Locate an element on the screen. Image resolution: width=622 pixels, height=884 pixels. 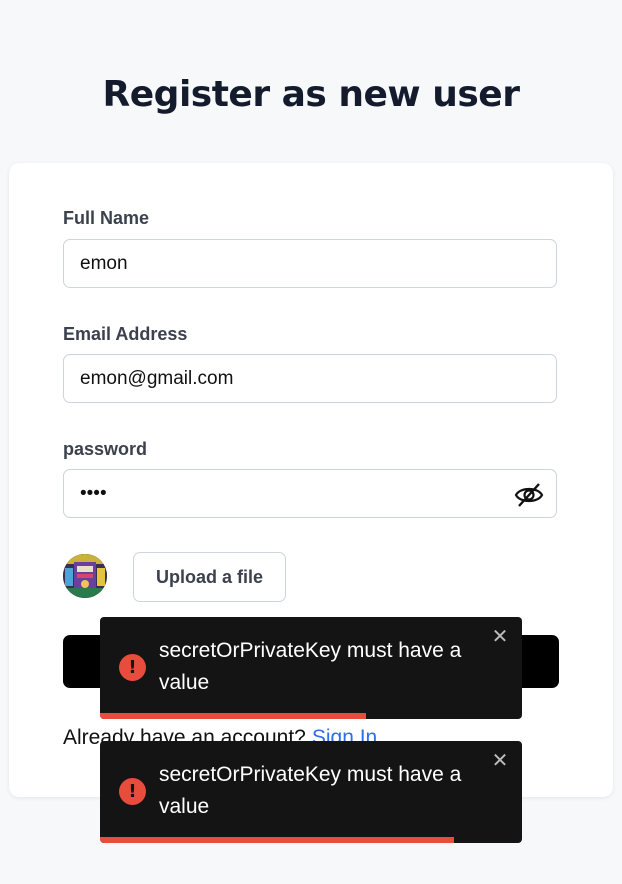
full-name-input: emon is located at coordinates (310, 263).